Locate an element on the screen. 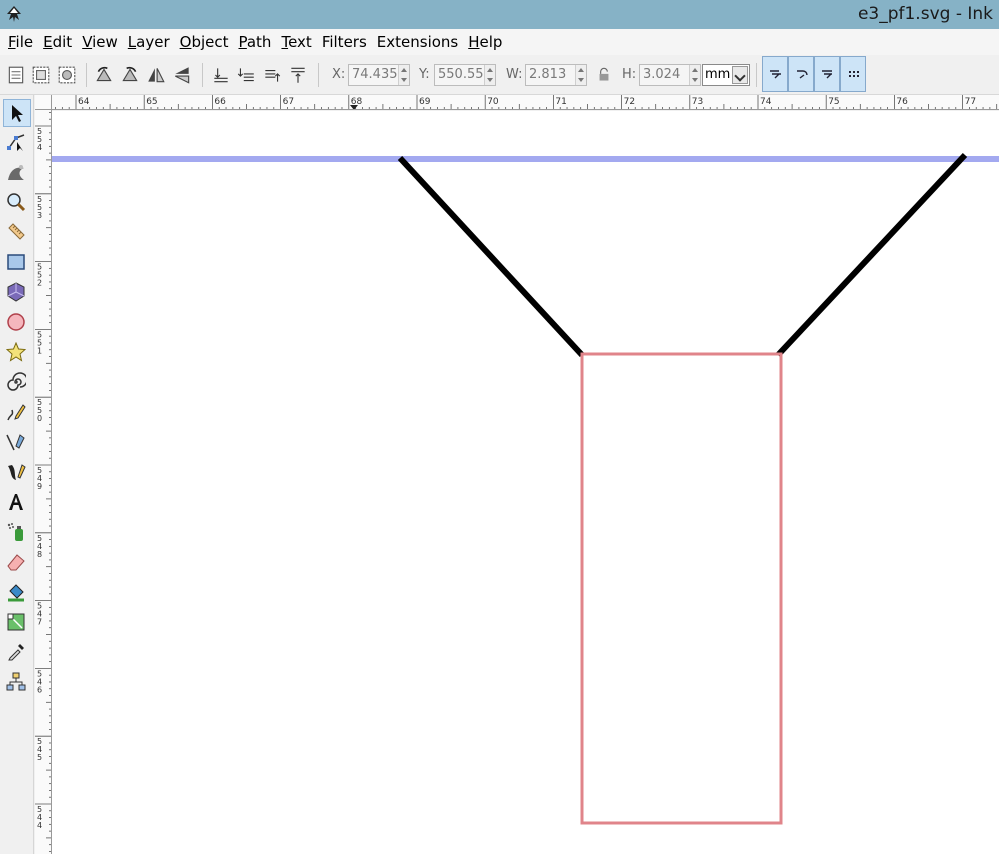 The height and width of the screenshot is (854, 999). text-icon is located at coordinates (16, 502).